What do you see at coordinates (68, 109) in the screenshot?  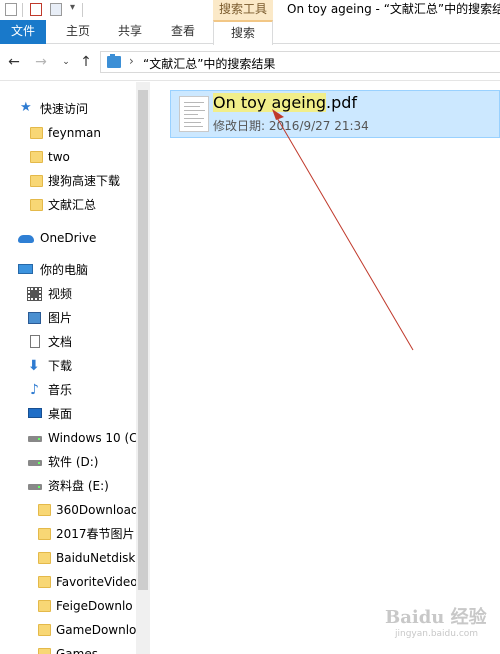 I see `sidebar-item-quick-access: ★ 快速访问` at bounding box center [68, 109].